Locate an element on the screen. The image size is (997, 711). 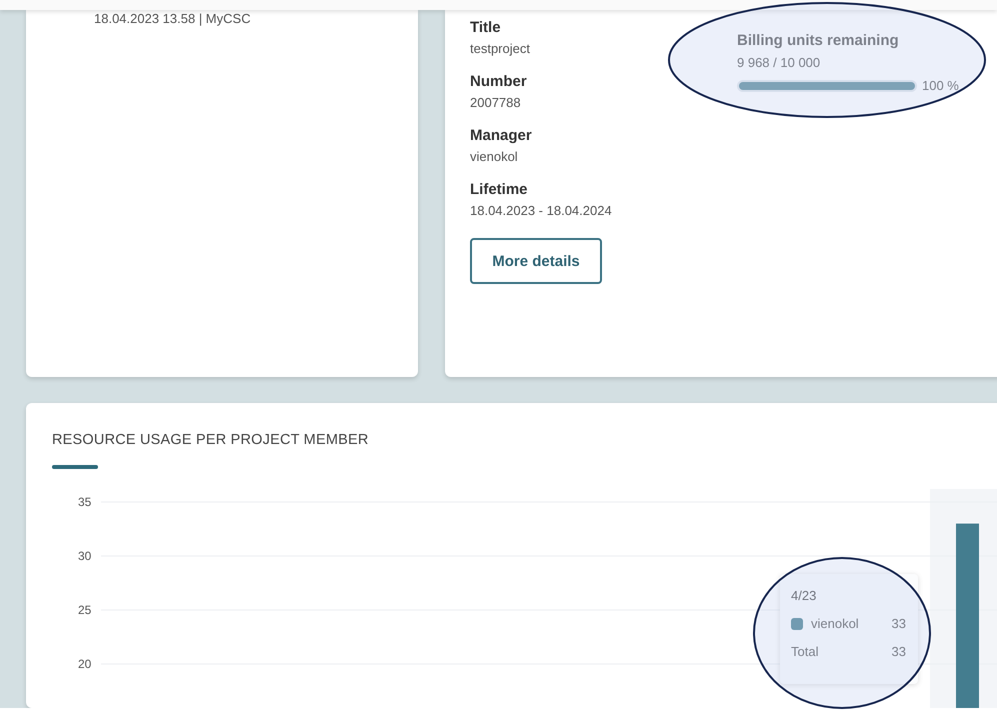
y-axis-label: 35 is located at coordinates (85, 502).